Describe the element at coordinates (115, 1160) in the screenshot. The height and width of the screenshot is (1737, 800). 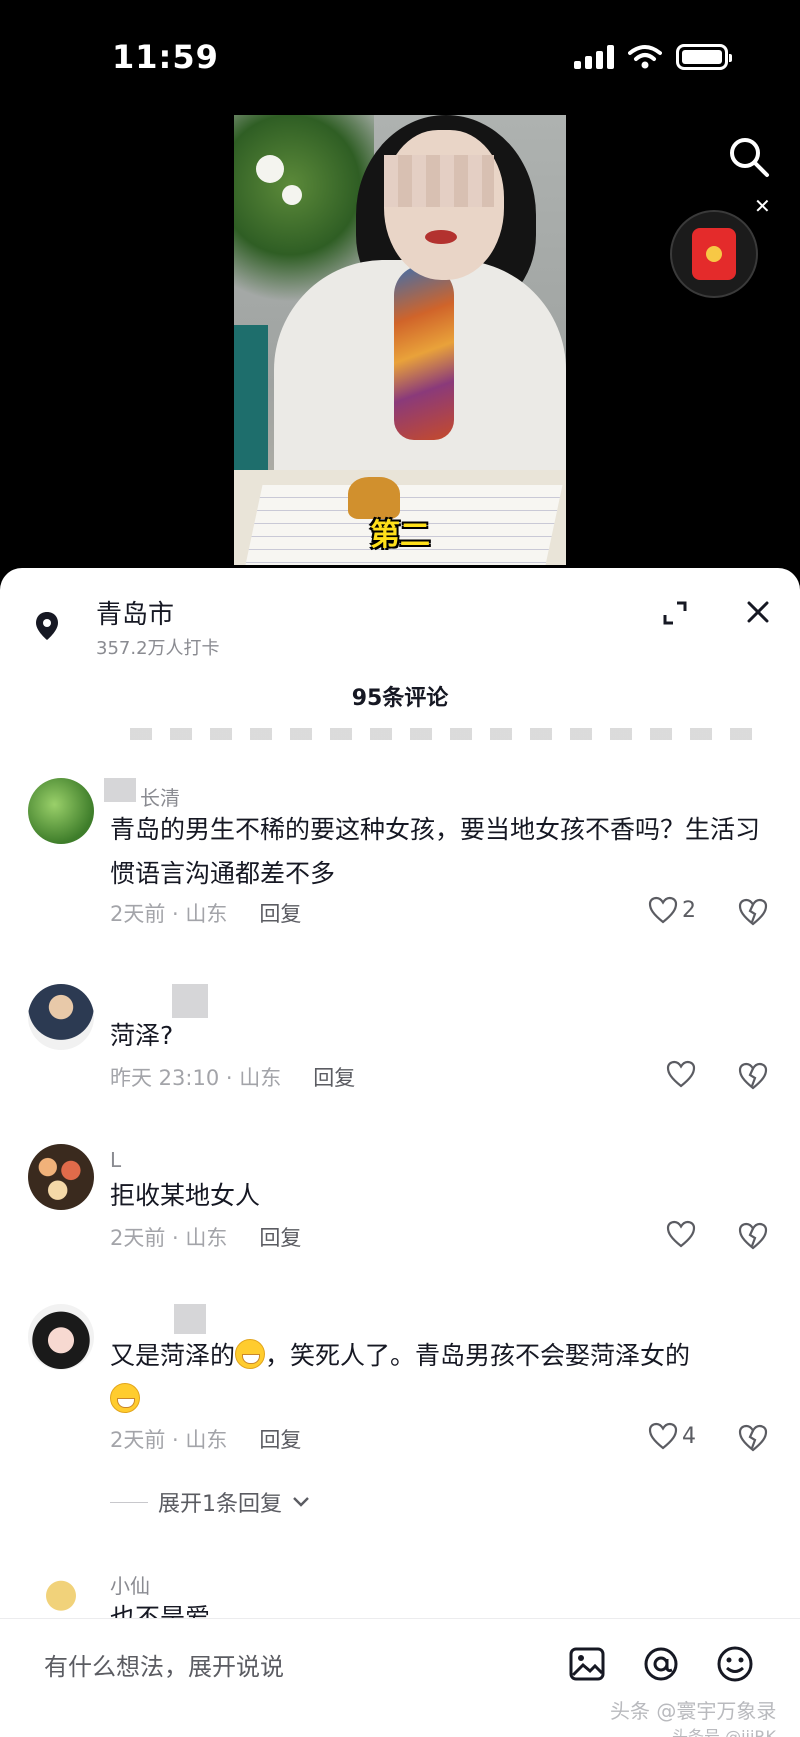
I see `comment-author: L` at that location.